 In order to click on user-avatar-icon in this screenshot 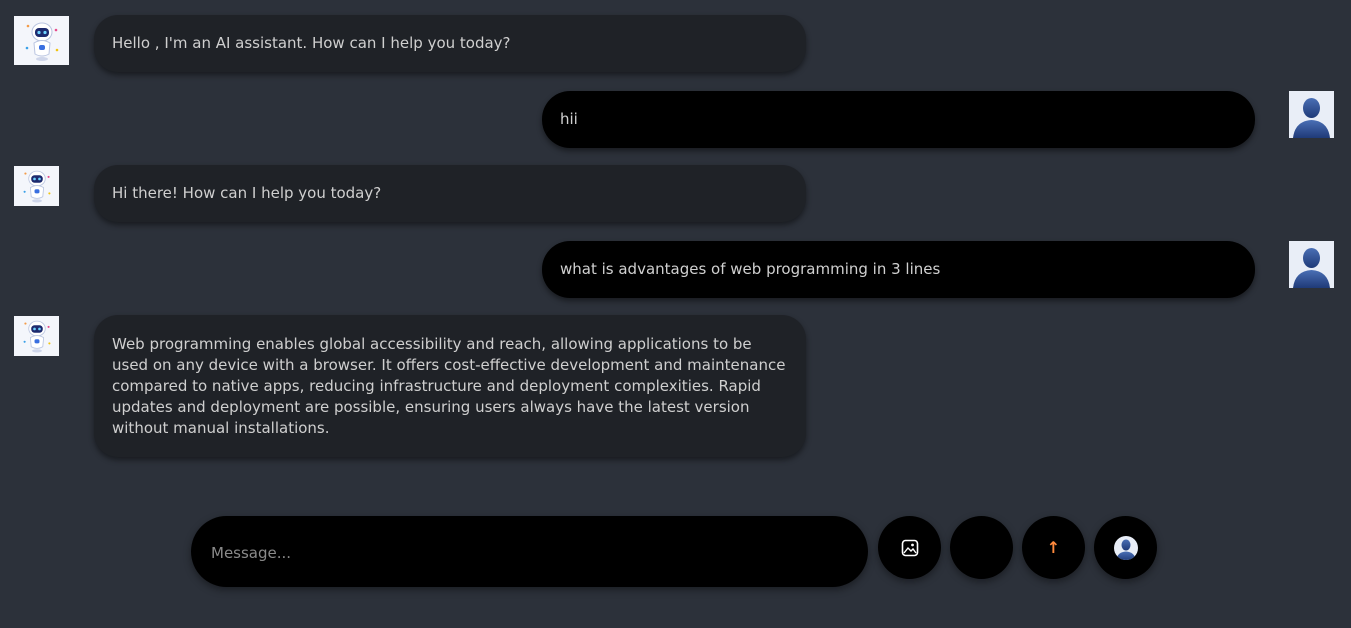, I will do `click(1125, 547)`.